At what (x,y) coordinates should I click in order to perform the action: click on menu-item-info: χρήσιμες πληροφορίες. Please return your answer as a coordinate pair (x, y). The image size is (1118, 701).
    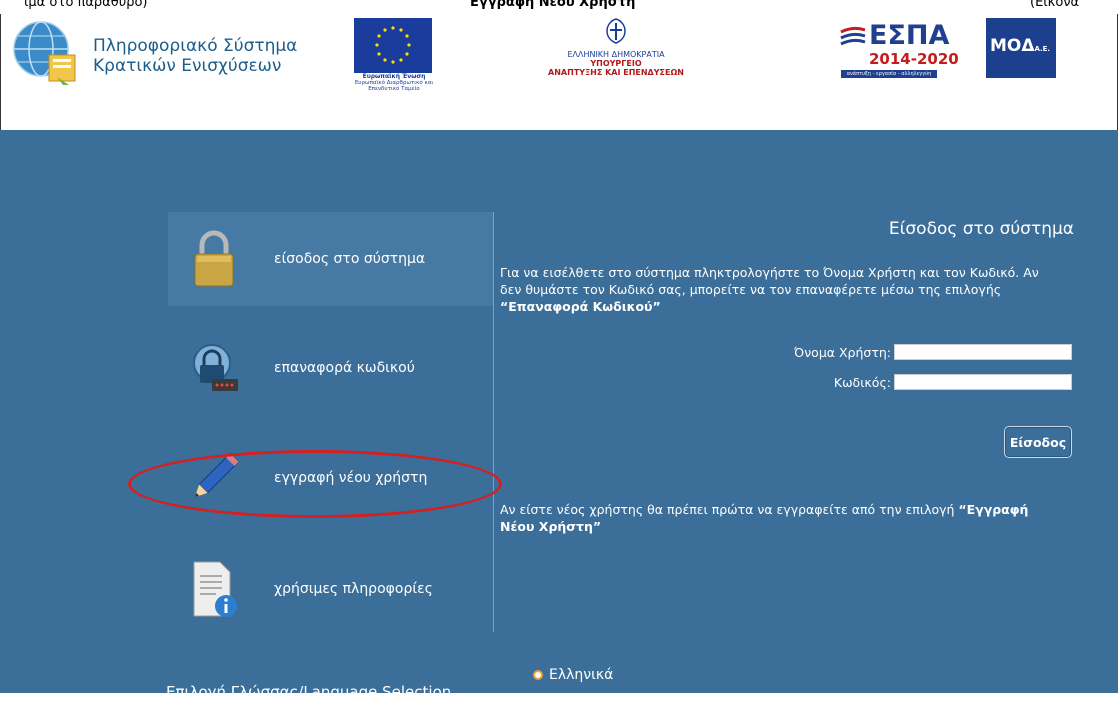
    Looking at the image, I should click on (335, 589).